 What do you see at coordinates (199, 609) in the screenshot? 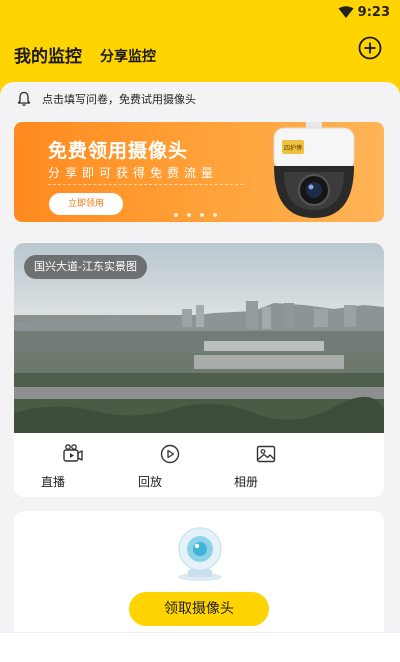
I see `claim-camera-button: 领取摄像头` at bounding box center [199, 609].